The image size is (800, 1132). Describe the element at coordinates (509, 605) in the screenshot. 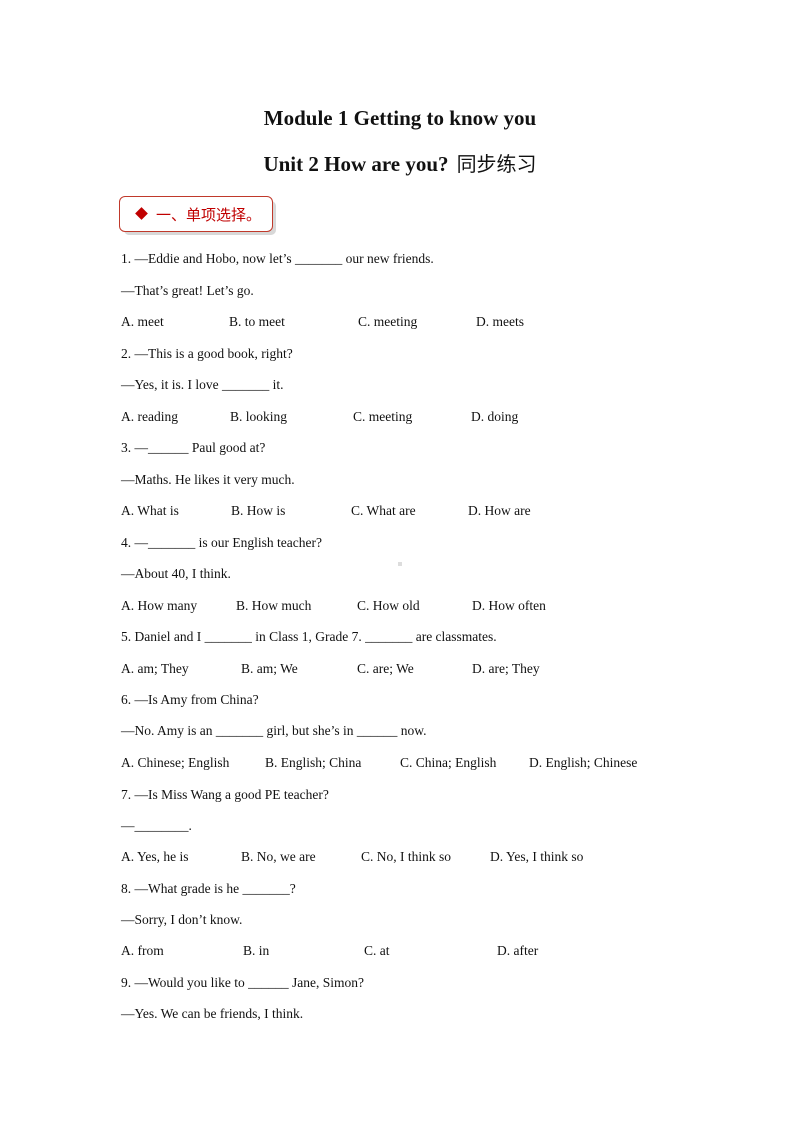

I see `q4-option-d: D. How often` at that location.